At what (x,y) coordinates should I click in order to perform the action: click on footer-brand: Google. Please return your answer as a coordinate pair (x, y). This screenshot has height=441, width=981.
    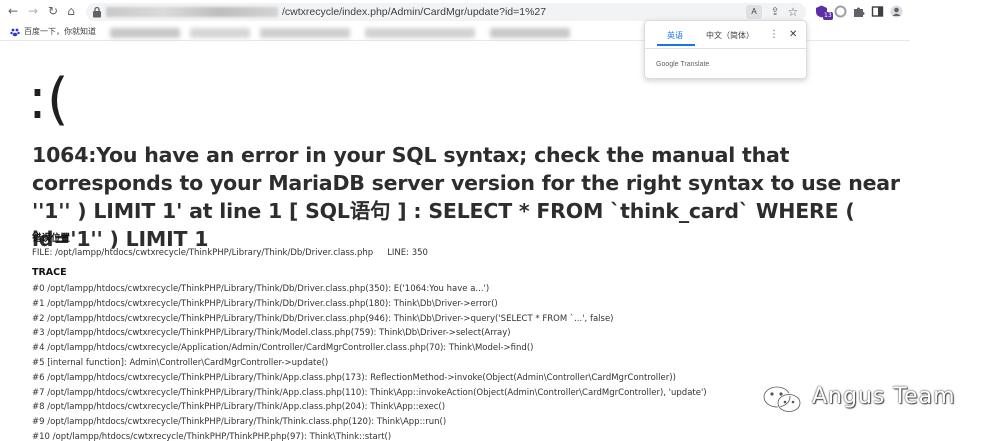
    Looking at the image, I should click on (667, 64).